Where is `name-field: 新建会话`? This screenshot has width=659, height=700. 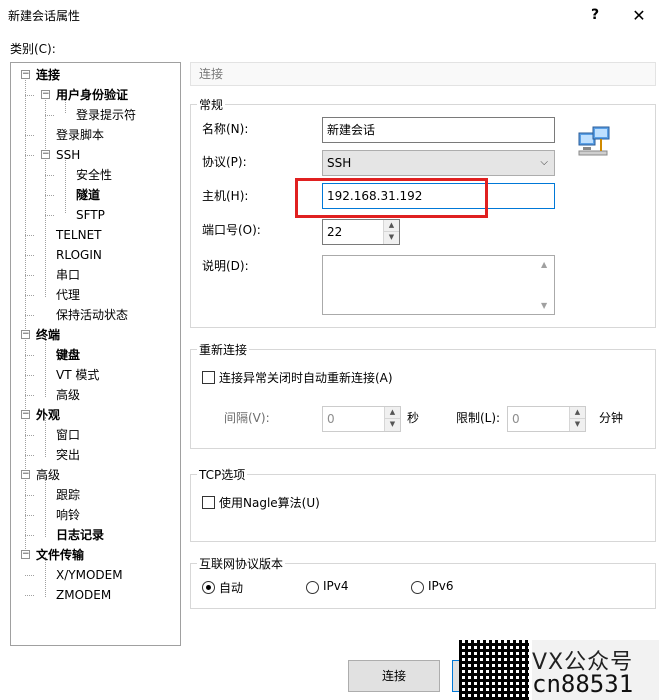
name-field: 新建会话 is located at coordinates (438, 130).